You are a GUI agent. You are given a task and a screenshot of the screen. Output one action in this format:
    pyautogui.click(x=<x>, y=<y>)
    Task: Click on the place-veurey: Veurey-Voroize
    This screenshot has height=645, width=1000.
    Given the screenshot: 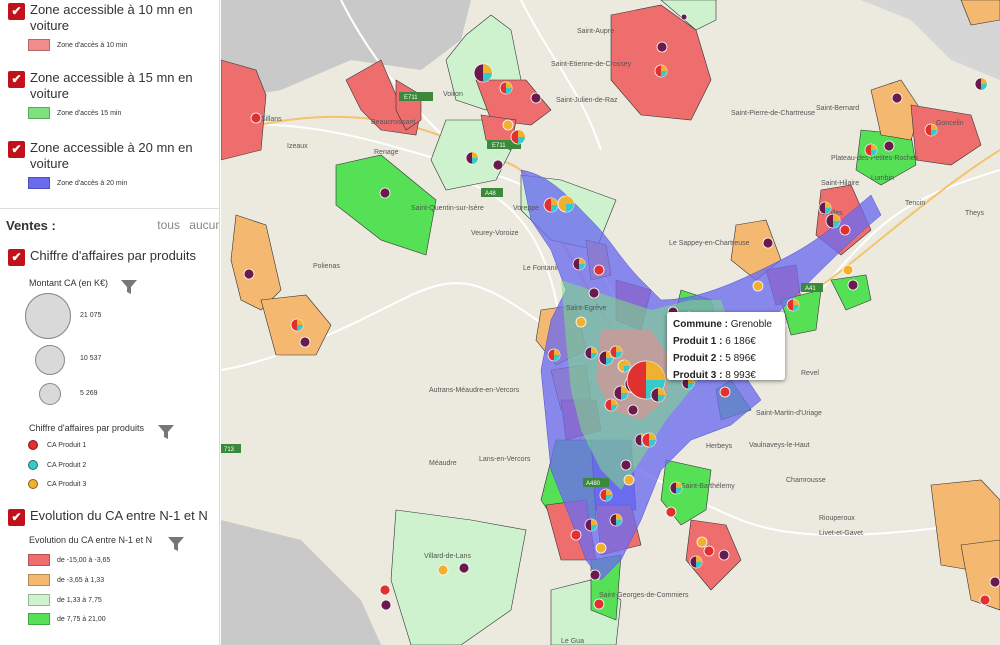 What is the action you would take?
    pyautogui.click(x=495, y=233)
    